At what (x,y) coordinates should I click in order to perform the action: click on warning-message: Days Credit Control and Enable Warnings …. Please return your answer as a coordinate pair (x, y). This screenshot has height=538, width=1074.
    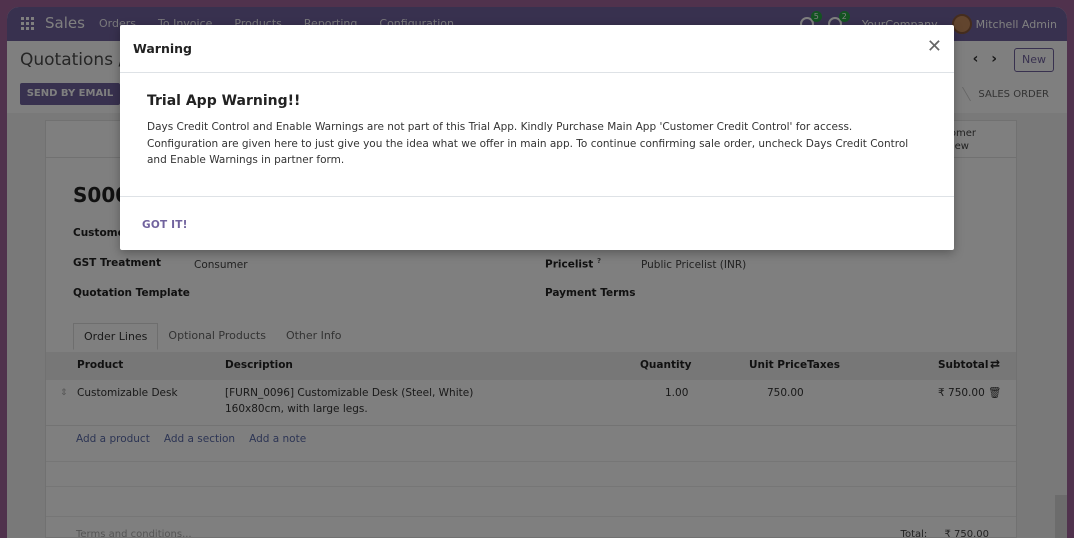
    Looking at the image, I should click on (528, 143).